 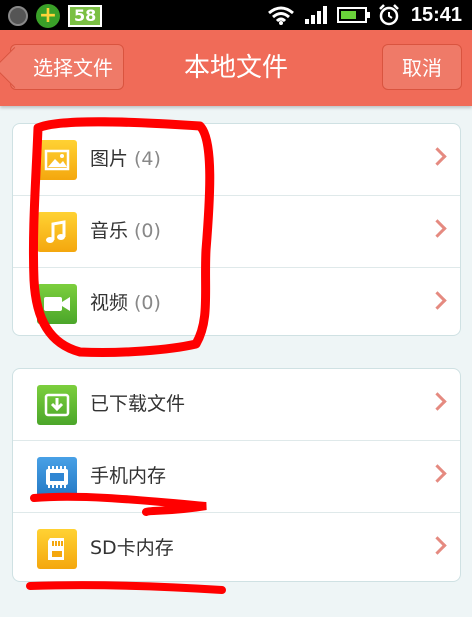 I want to click on status-badge: 58, so click(x=85, y=16).